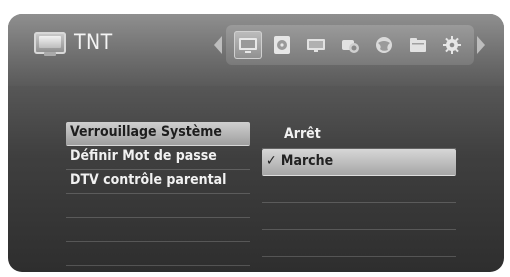 The height and width of the screenshot is (277, 510). Describe the element at coordinates (50, 54) in the screenshot. I see `tv-app-icon-base` at that location.